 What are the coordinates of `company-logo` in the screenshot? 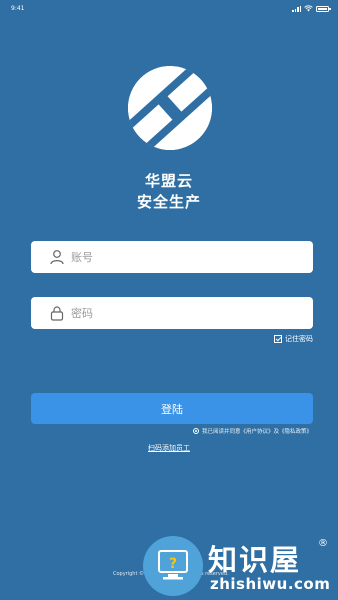 It's located at (170, 108).